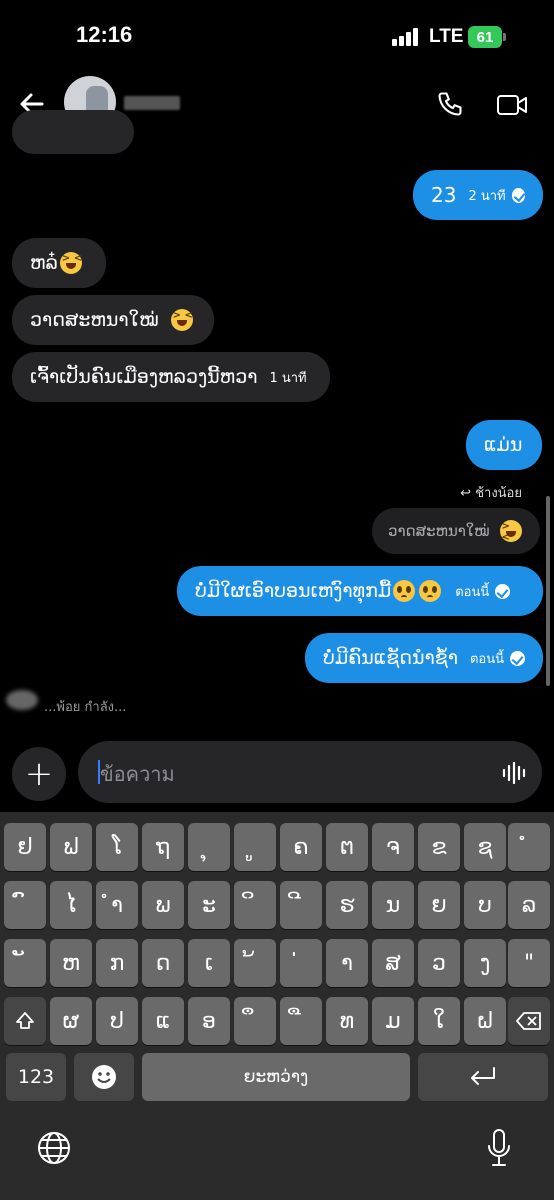  Describe the element at coordinates (450, 104) in the screenshot. I see `phone-icon` at that location.